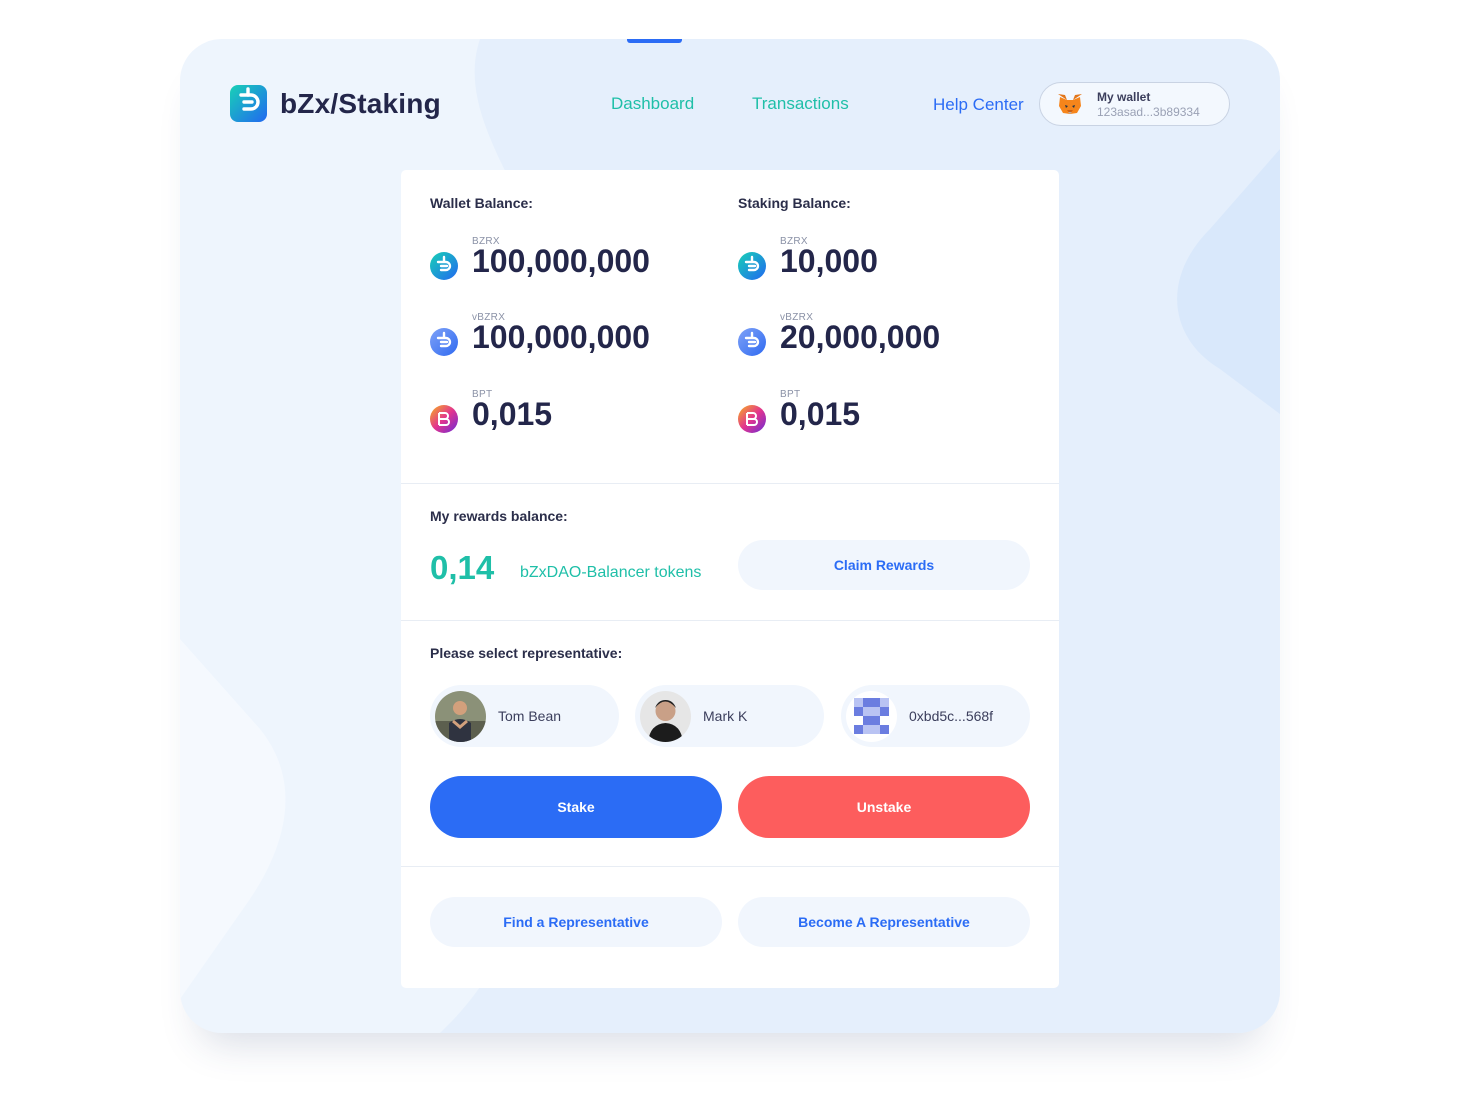 The image size is (1460, 1114). I want to click on representative-name: Mark K, so click(725, 716).